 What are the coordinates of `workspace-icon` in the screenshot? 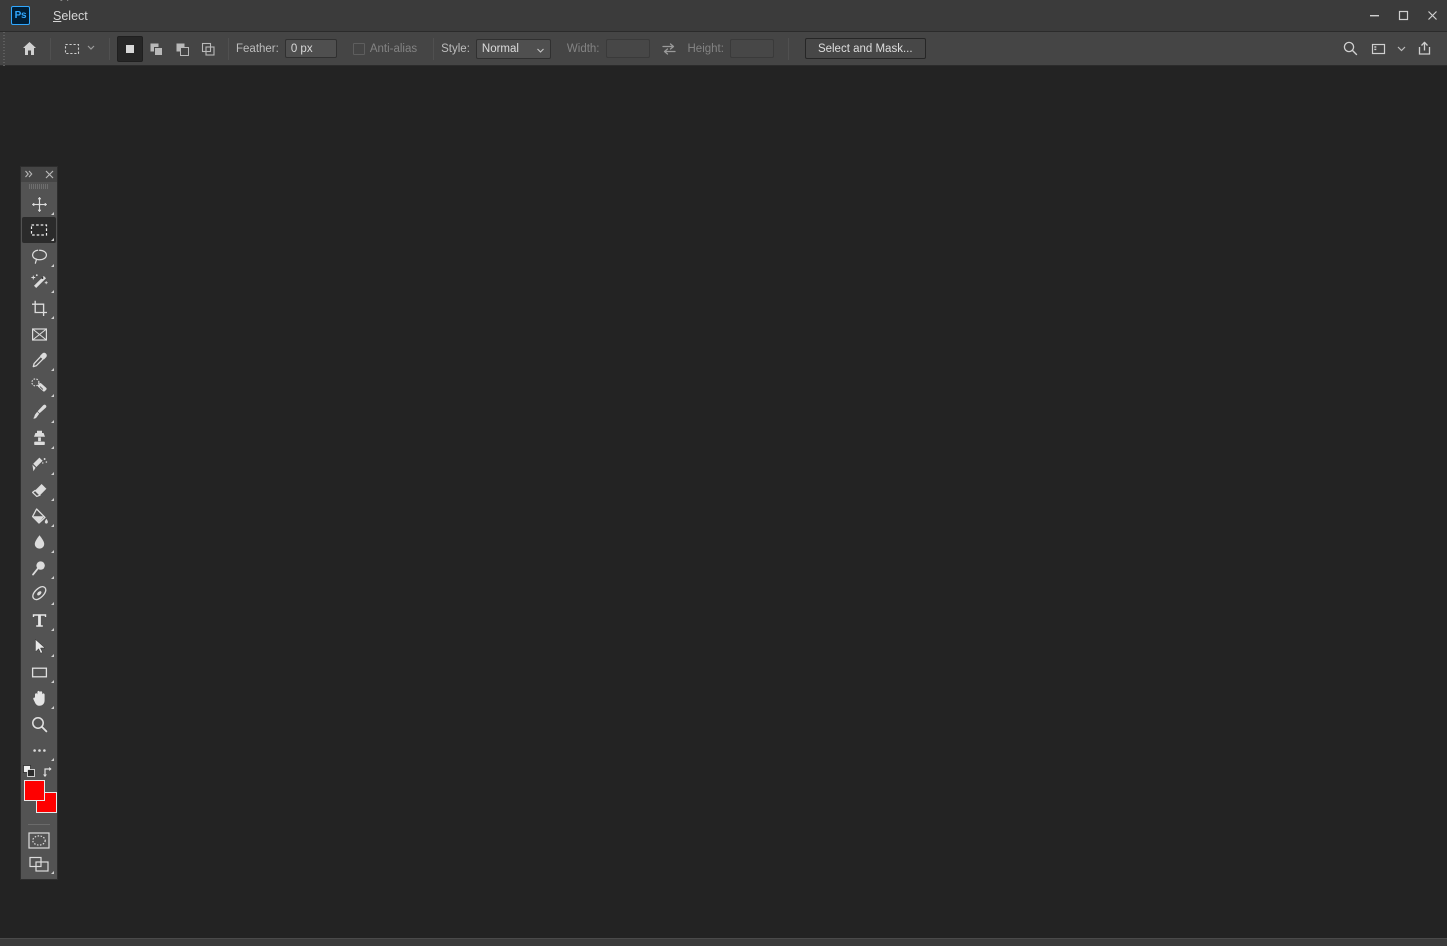 It's located at (1378, 49).